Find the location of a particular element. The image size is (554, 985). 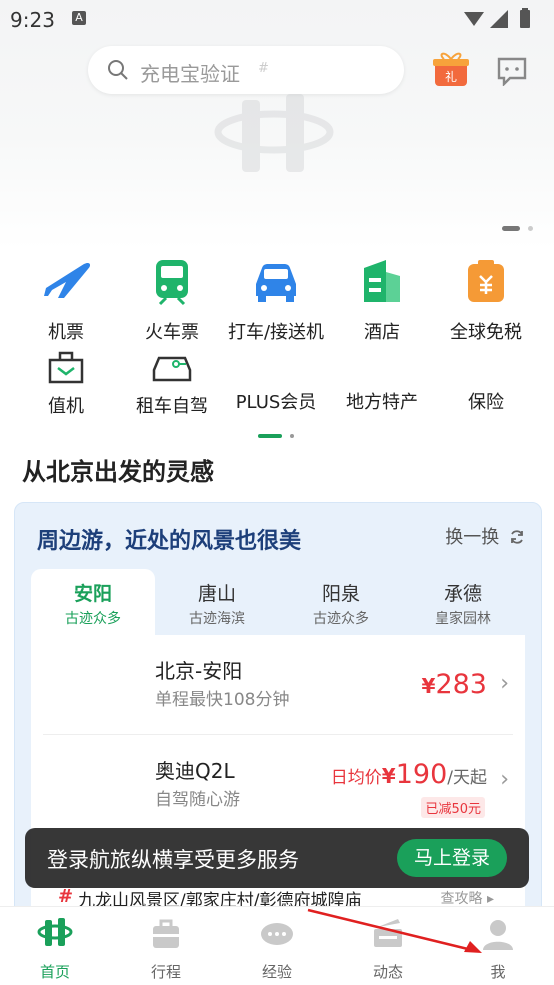

list-item-train: 北京-安阳 单程最快108分钟 ¥283 › is located at coordinates (278, 684).